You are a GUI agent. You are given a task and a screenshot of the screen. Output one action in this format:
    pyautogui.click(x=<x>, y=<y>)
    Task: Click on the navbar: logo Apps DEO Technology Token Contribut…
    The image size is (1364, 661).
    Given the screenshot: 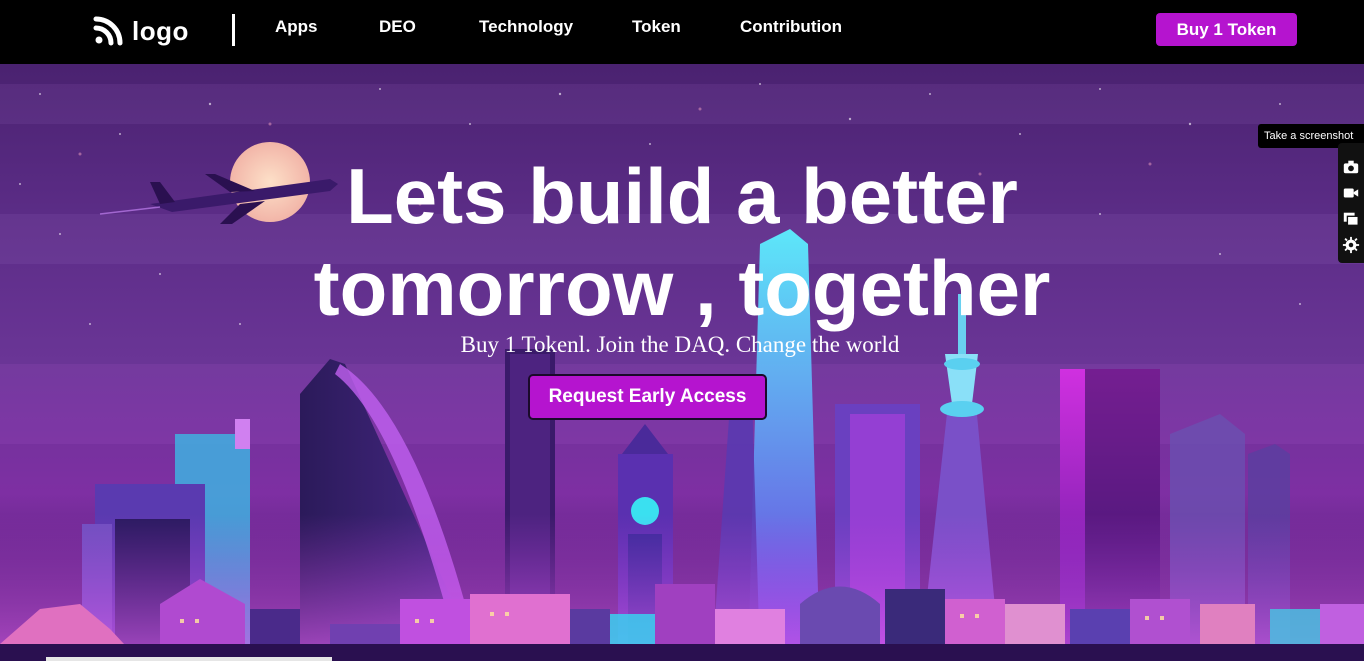 What is the action you would take?
    pyautogui.click(x=682, y=32)
    